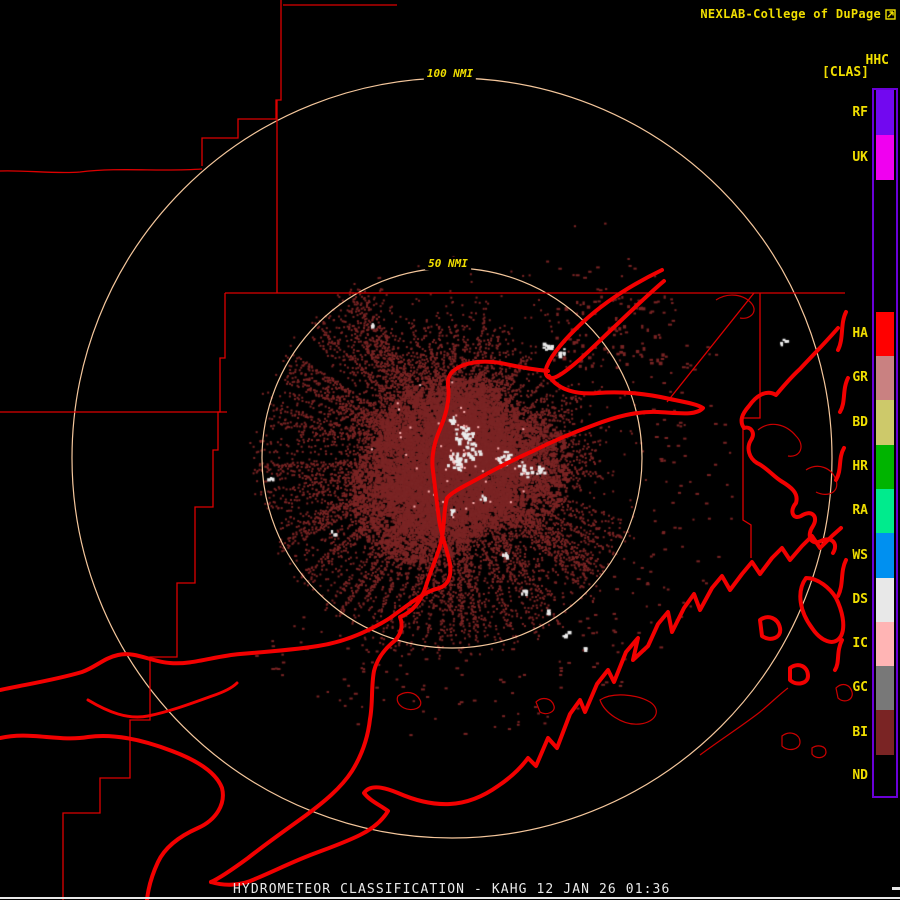 The width and height of the screenshot is (900, 900). Describe the element at coordinates (885, 157) in the screenshot. I see `legend-swatch-UK` at that location.